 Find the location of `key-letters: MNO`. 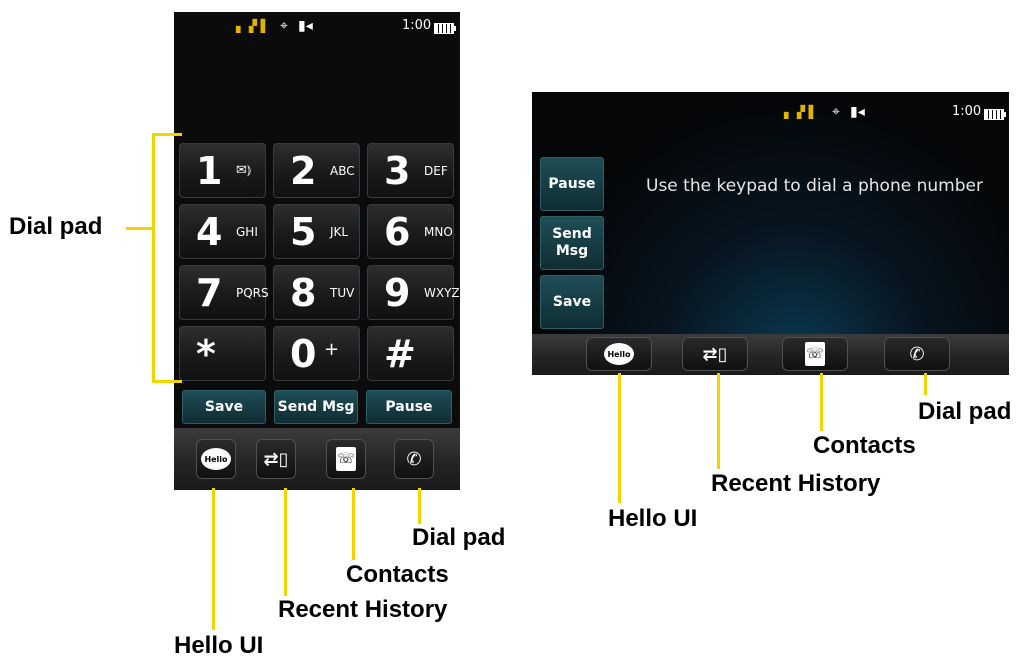

key-letters: MNO is located at coordinates (438, 232).